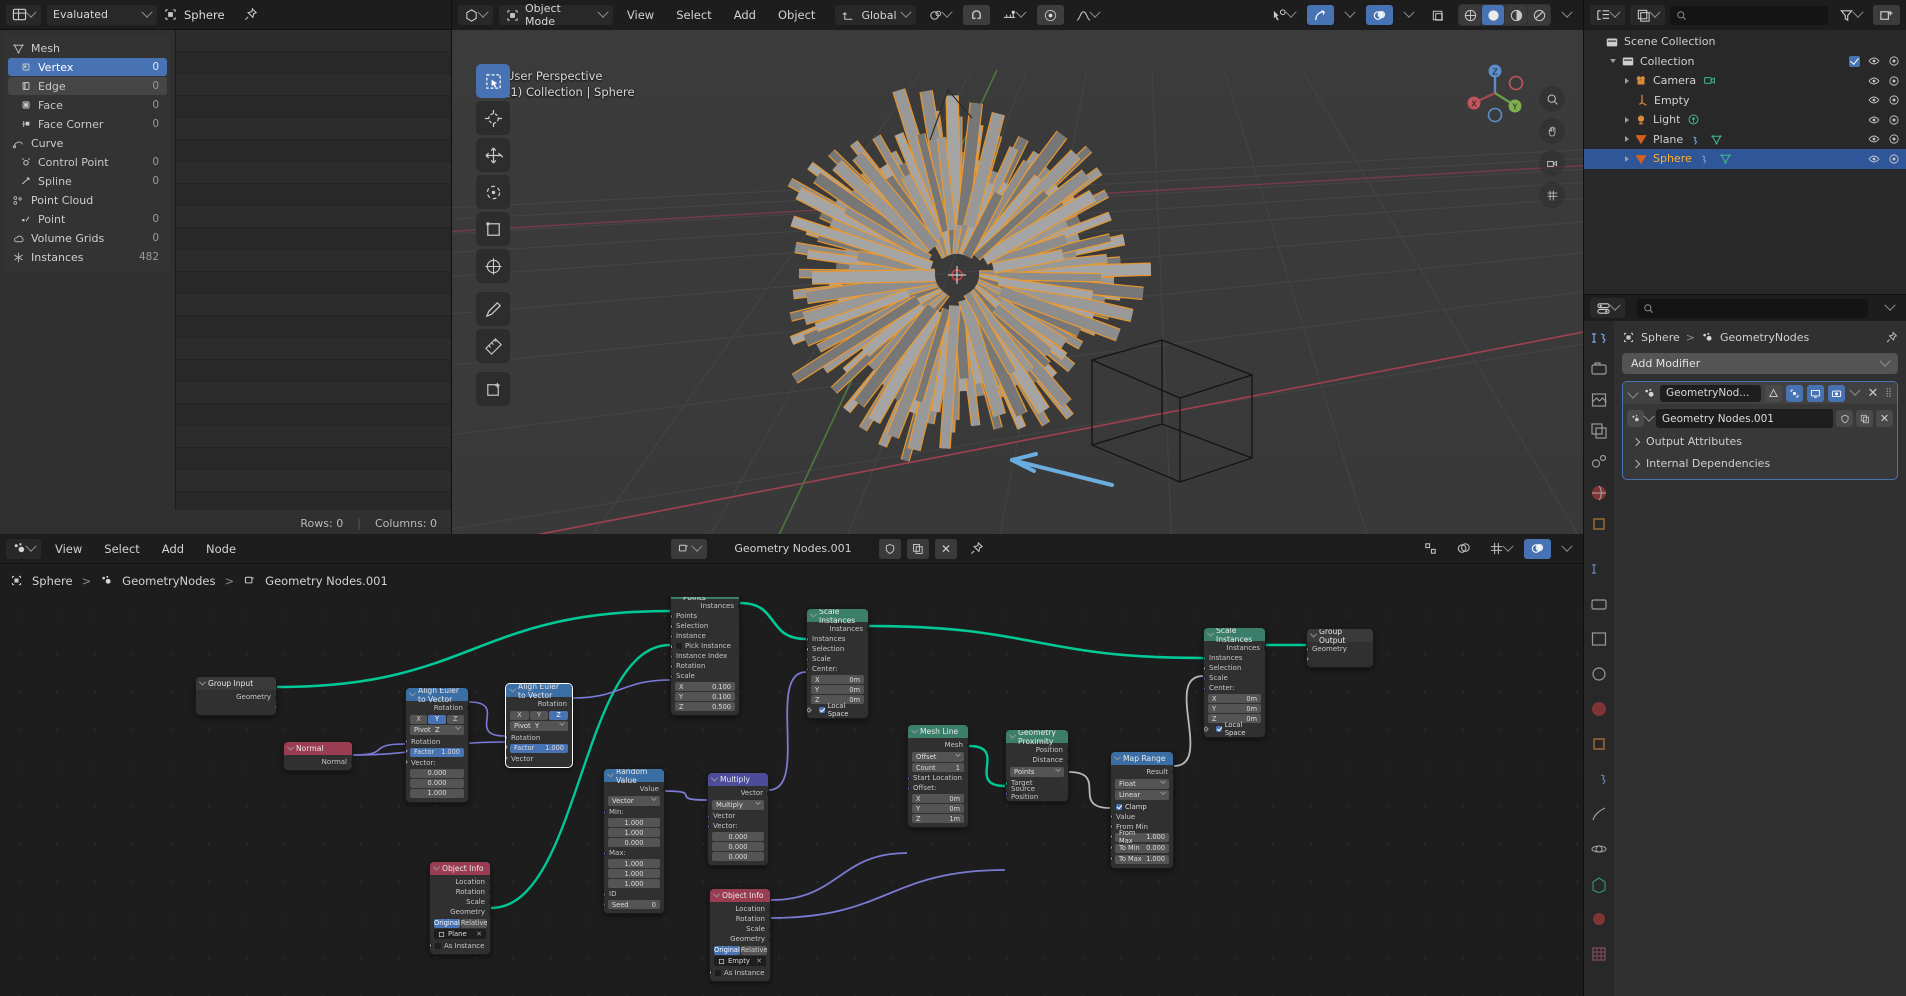 The image size is (1906, 996). Describe the element at coordinates (1891, 337) in the screenshot. I see `pin-icon-properties` at that location.